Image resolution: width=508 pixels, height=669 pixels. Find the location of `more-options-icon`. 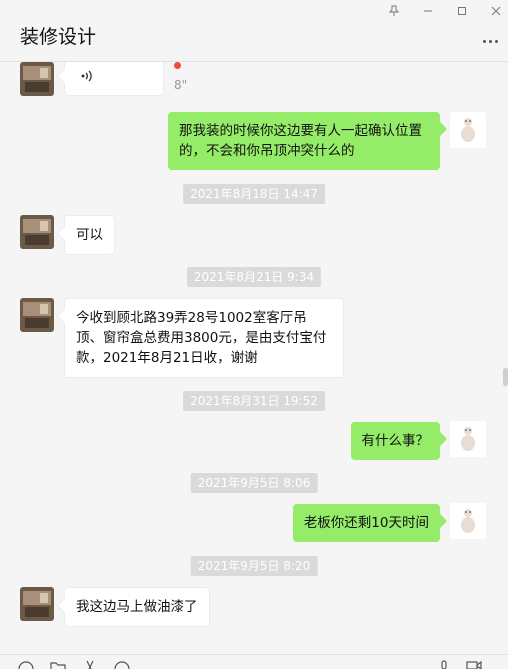

more-options-icon is located at coordinates (490, 41).